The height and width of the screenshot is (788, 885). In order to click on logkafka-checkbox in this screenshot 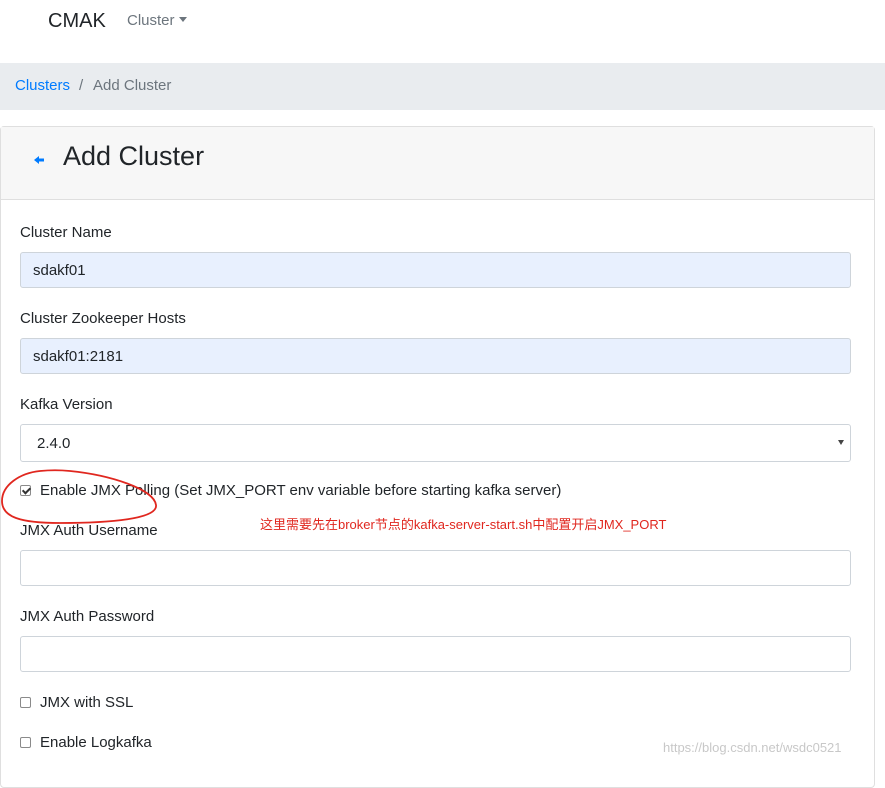, I will do `click(25, 742)`.